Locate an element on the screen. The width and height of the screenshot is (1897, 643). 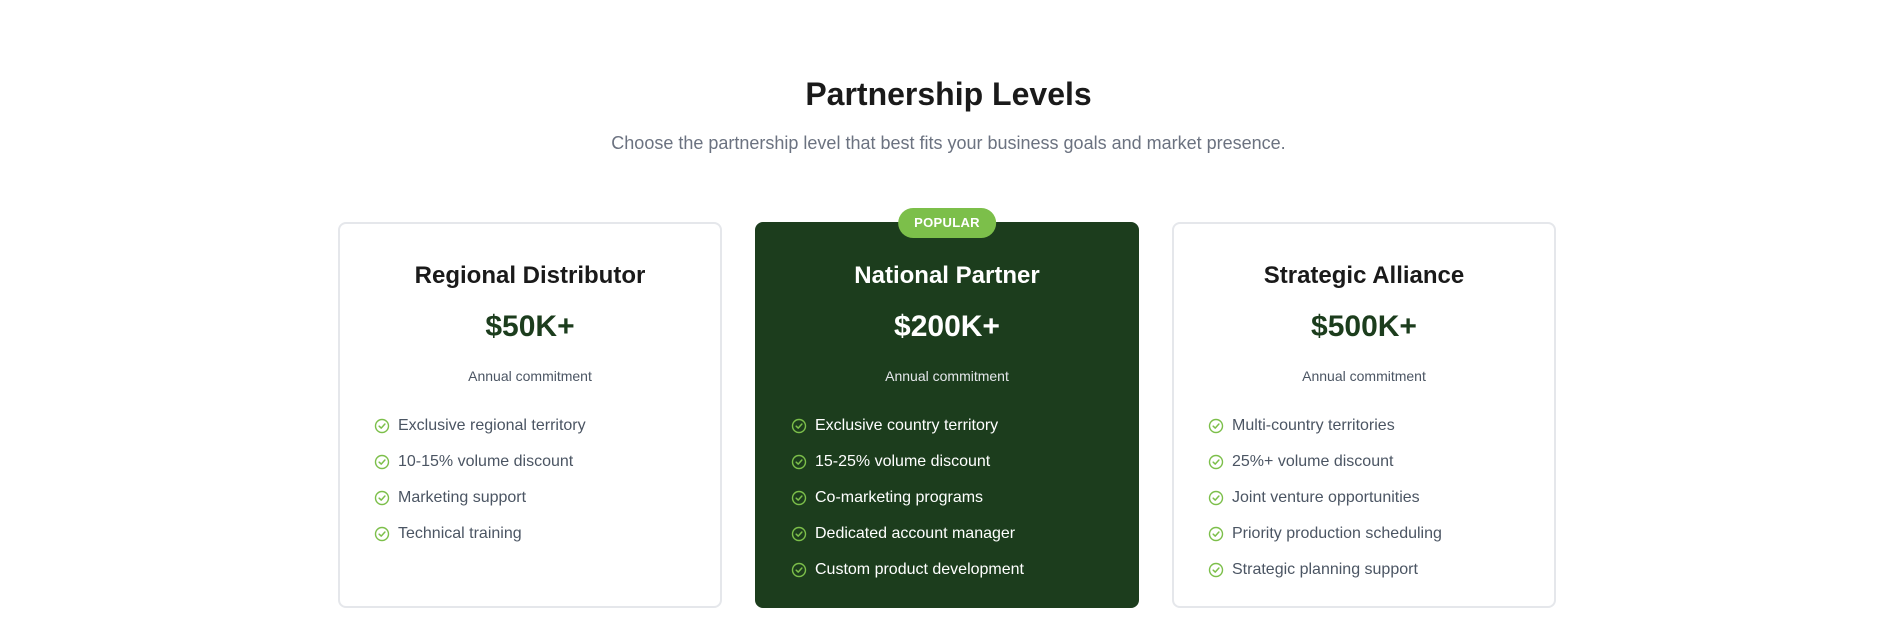
feature-item: Strategic planning support is located at coordinates (1381, 570).